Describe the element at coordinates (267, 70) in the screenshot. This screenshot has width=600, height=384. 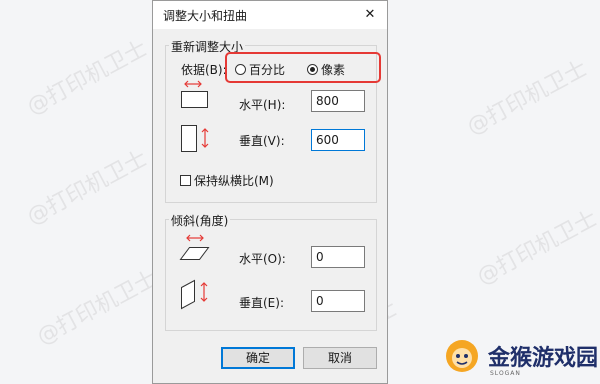
I see `radio-percent-label: 百分比` at that location.